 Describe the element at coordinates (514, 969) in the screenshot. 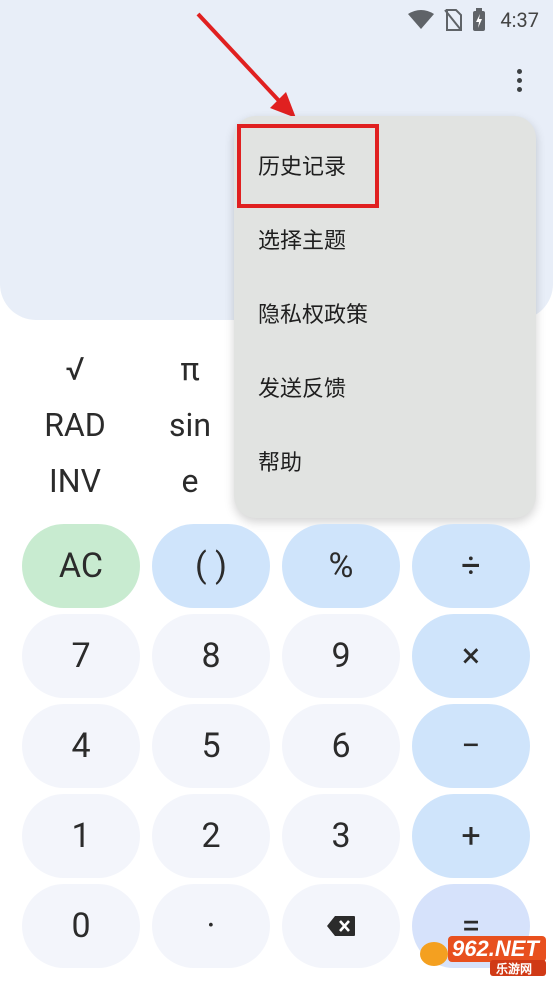

I see `watermark-sub: 乐游网` at that location.